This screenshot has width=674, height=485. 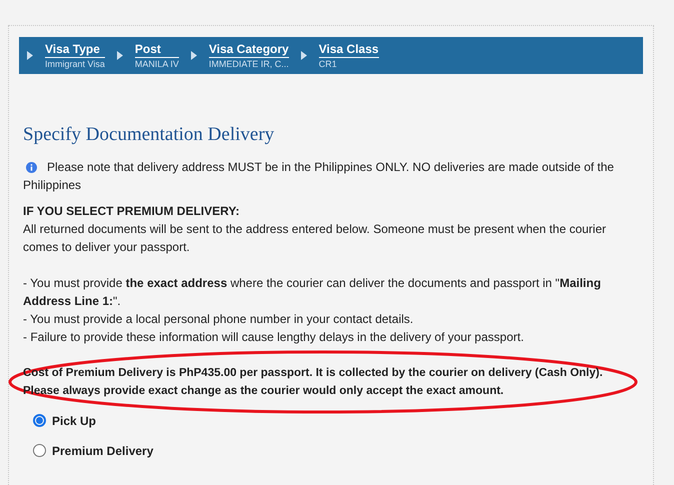 I want to click on cost-notice-text: Please always provide exact change as the courier would only accept the exact amount., so click(x=264, y=391).